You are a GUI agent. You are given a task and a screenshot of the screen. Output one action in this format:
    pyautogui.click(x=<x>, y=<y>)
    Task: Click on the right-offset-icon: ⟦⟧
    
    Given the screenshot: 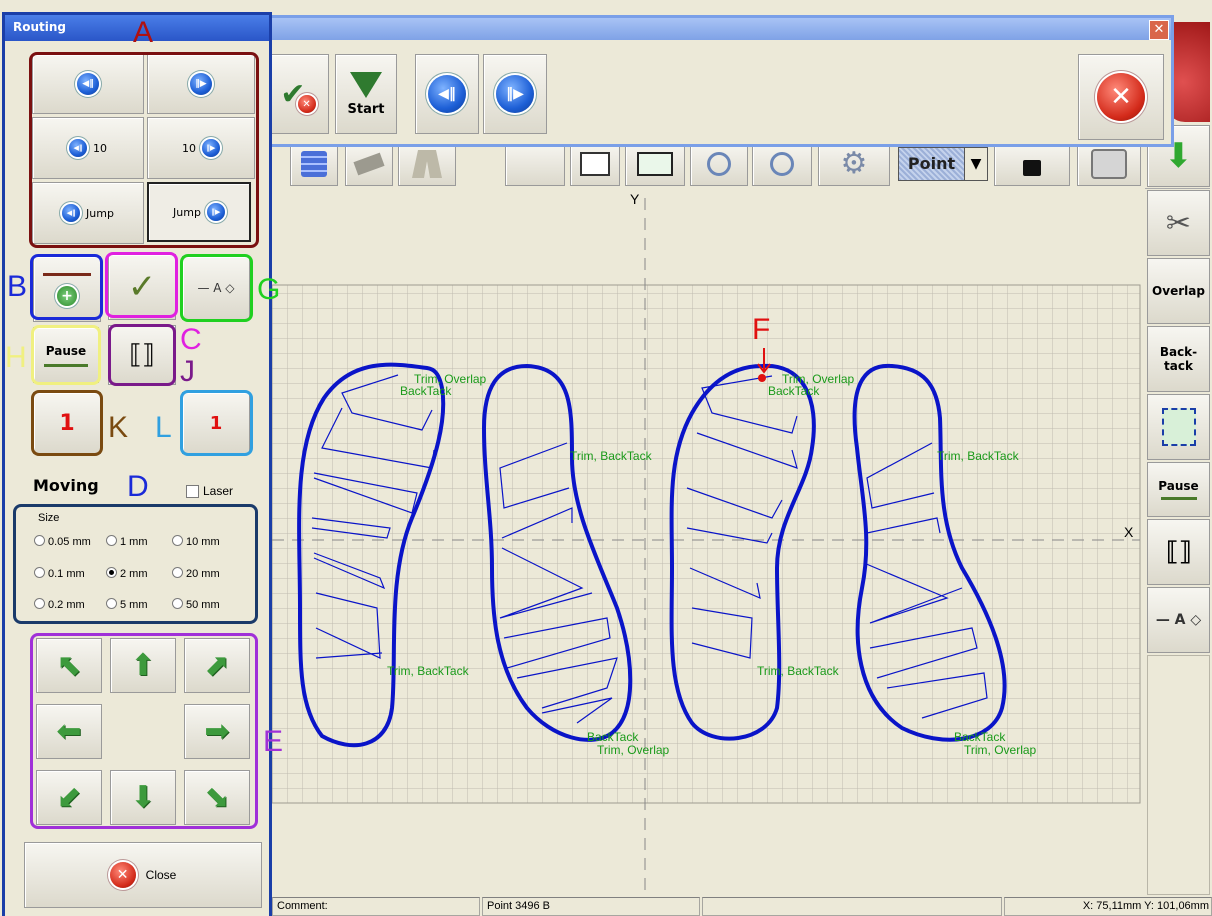 What is the action you would take?
    pyautogui.click(x=1178, y=552)
    